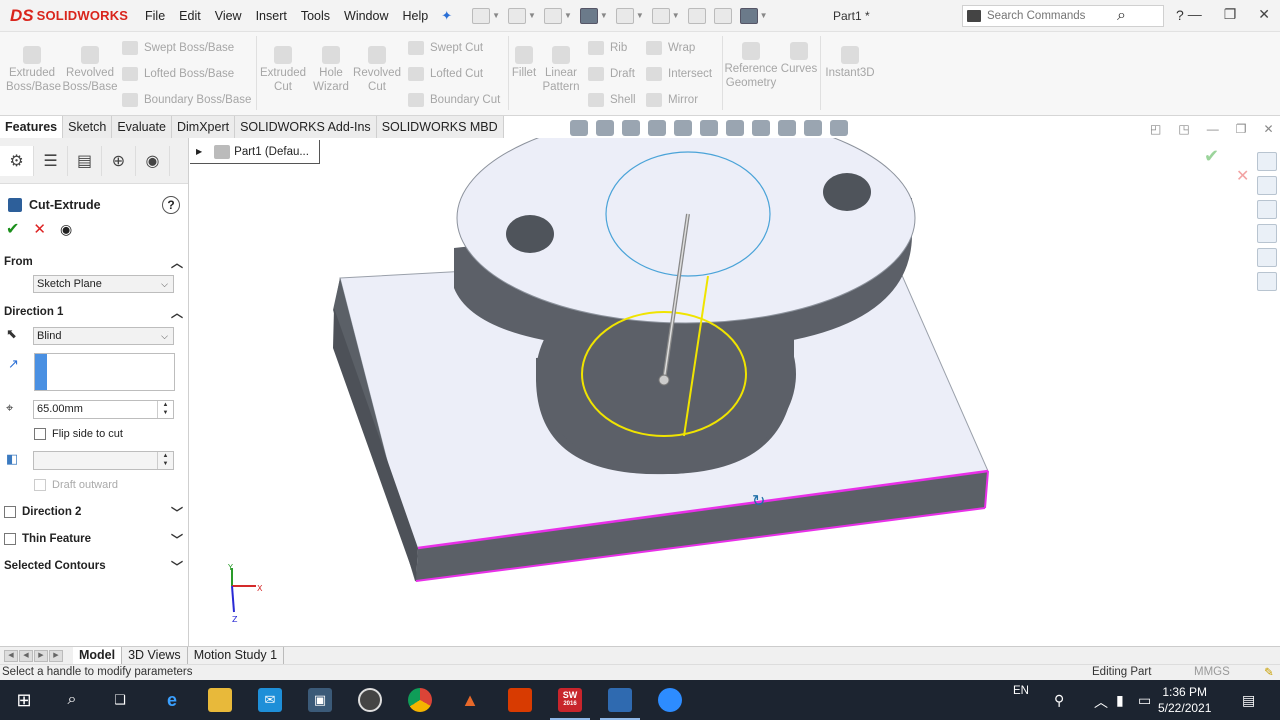 Image resolution: width=1280 pixels, height=720 pixels. I want to click on expand-triangle-icon: ▶, so click(199, 151).